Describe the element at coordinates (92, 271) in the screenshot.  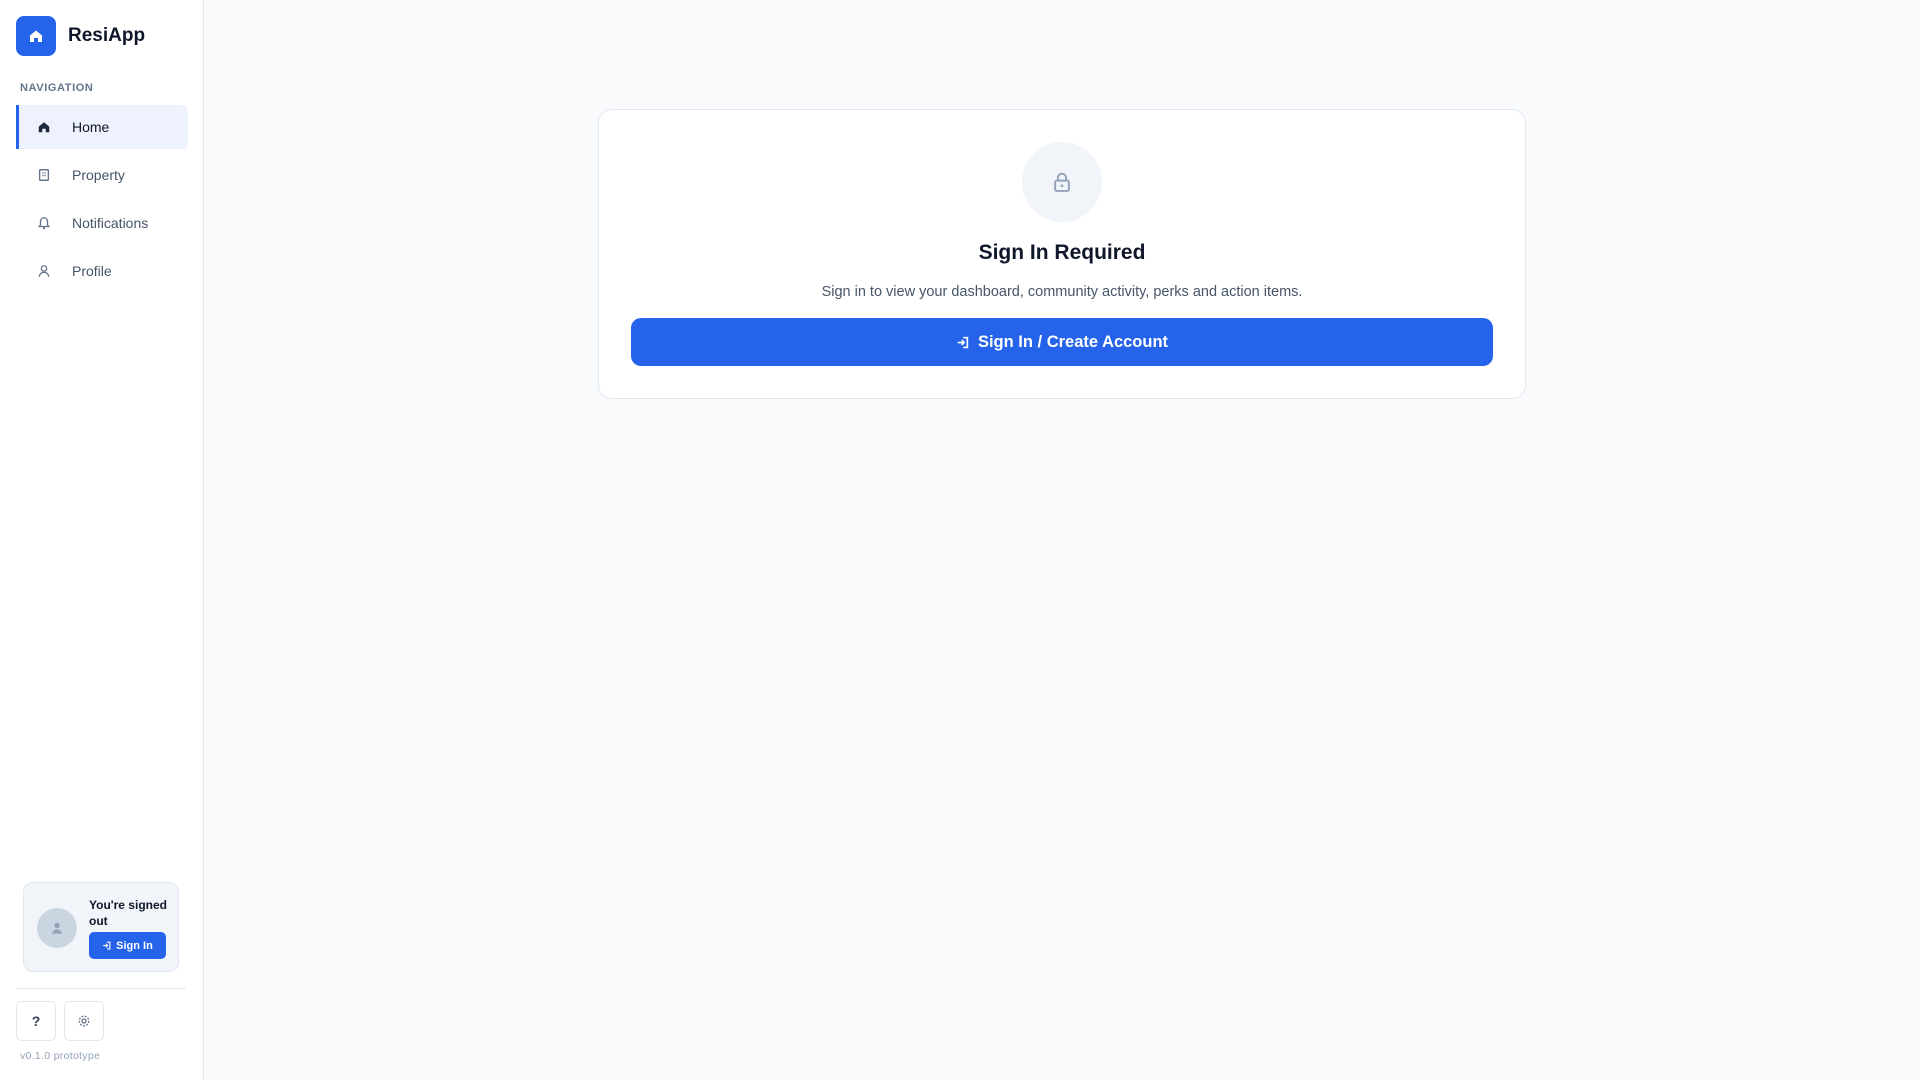
I see `sidebar-item-label: Profile` at that location.